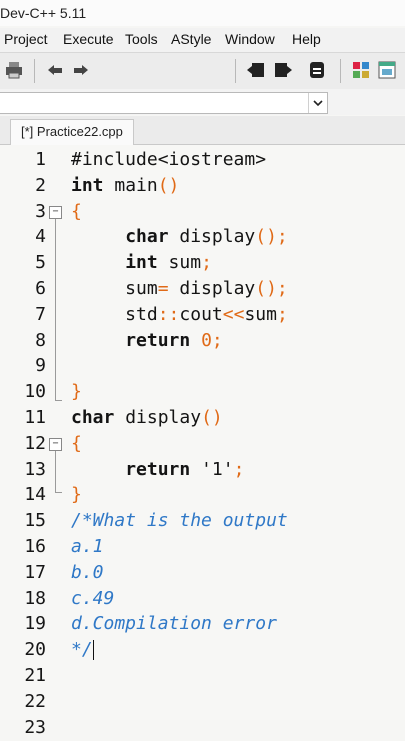  I want to click on code-text: b.0, so click(87, 573).